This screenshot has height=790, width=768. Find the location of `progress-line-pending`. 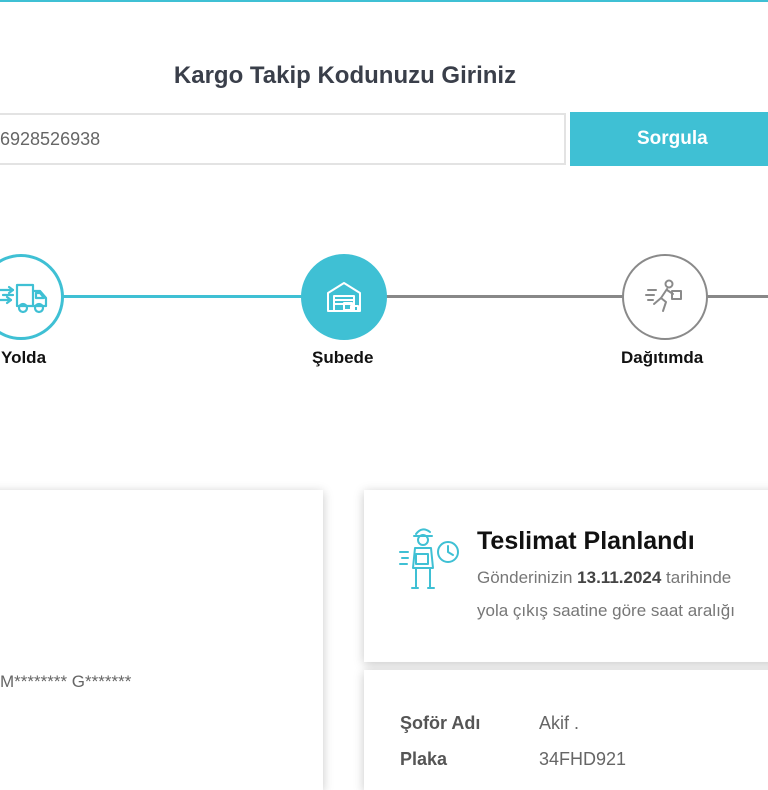

progress-line-pending is located at coordinates (505, 296).